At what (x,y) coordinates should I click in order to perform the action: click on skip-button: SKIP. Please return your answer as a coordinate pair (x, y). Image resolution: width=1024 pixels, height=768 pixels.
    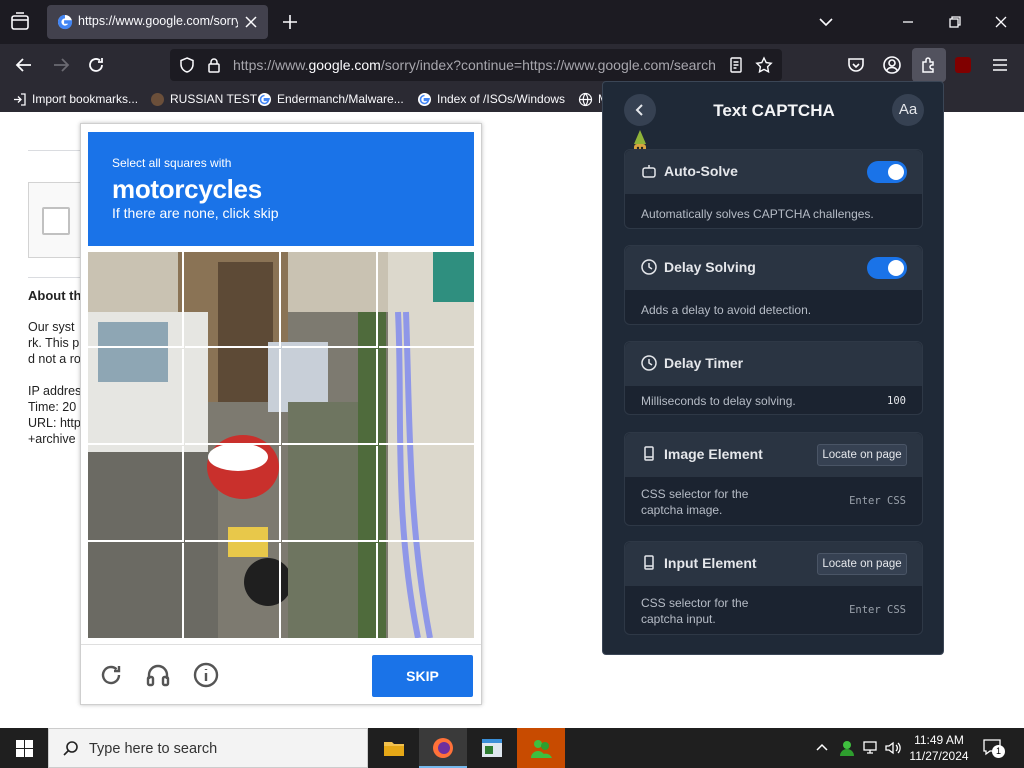
    Looking at the image, I should click on (422, 676).